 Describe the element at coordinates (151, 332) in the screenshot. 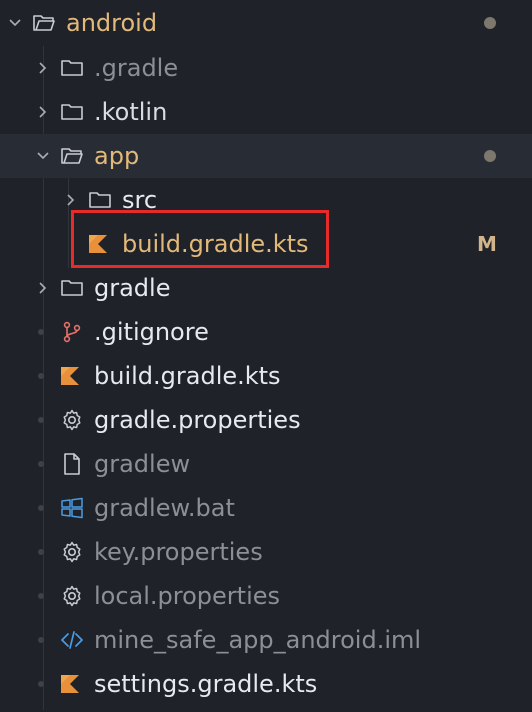

I see `tree-label: .gitignore` at that location.